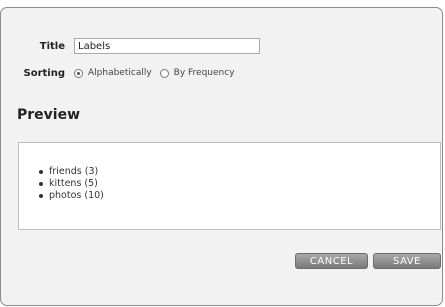  What do you see at coordinates (78, 73) in the screenshot?
I see `sort-alphabetically-radio` at bounding box center [78, 73].